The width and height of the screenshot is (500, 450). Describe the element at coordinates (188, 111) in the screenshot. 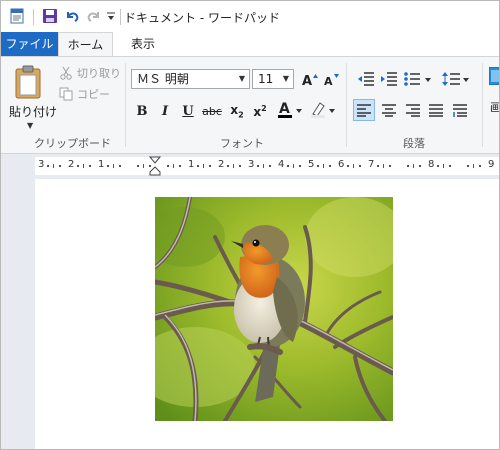

I see `underline-button: U` at that location.